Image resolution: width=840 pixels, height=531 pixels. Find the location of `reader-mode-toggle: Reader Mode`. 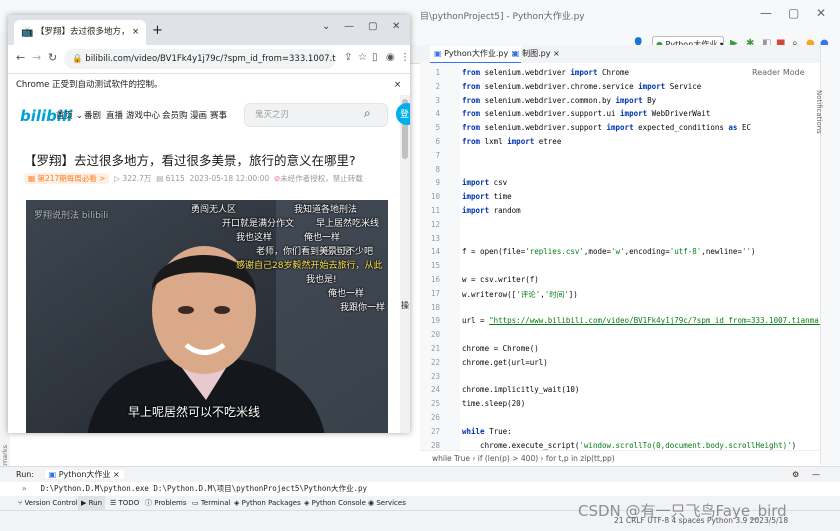

reader-mode-toggle: Reader Mode is located at coordinates (778, 72).